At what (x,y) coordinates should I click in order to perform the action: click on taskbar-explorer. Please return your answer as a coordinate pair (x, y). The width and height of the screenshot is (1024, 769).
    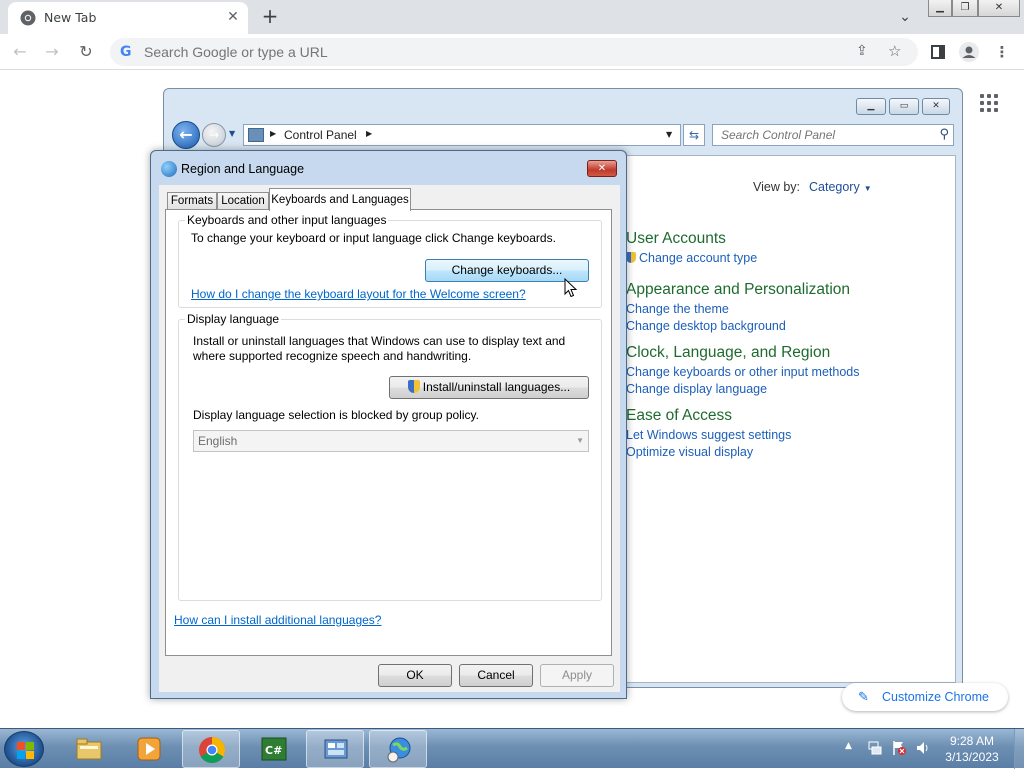
    Looking at the image, I should click on (89, 749).